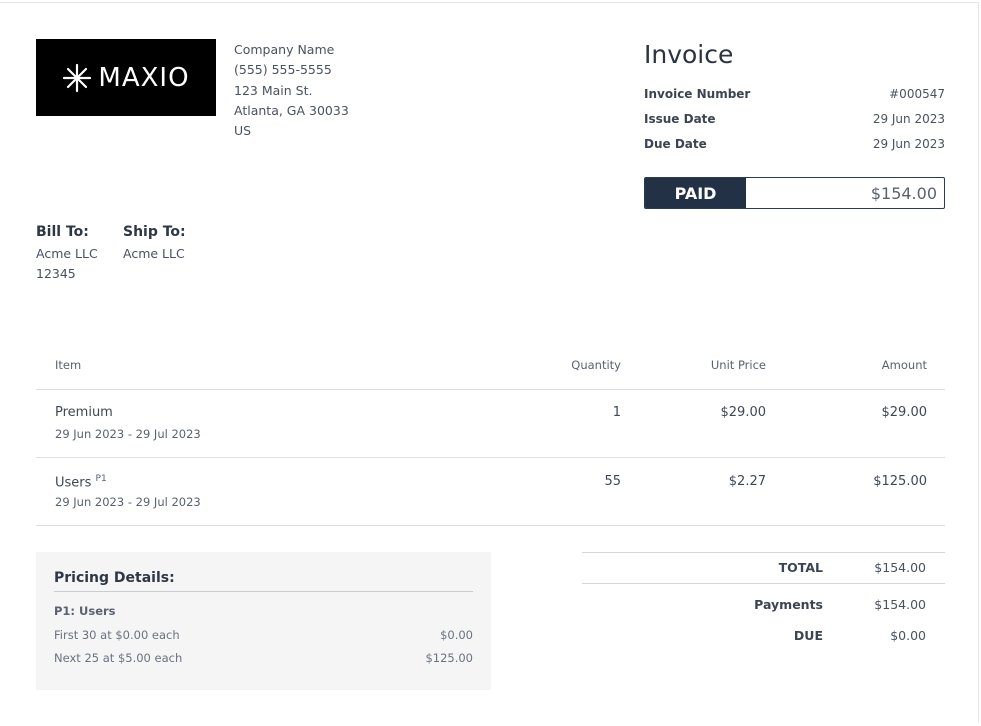 The height and width of the screenshot is (726, 981). Describe the element at coordinates (747, 481) in the screenshot. I see `item-unit-price: $2.27` at that location.